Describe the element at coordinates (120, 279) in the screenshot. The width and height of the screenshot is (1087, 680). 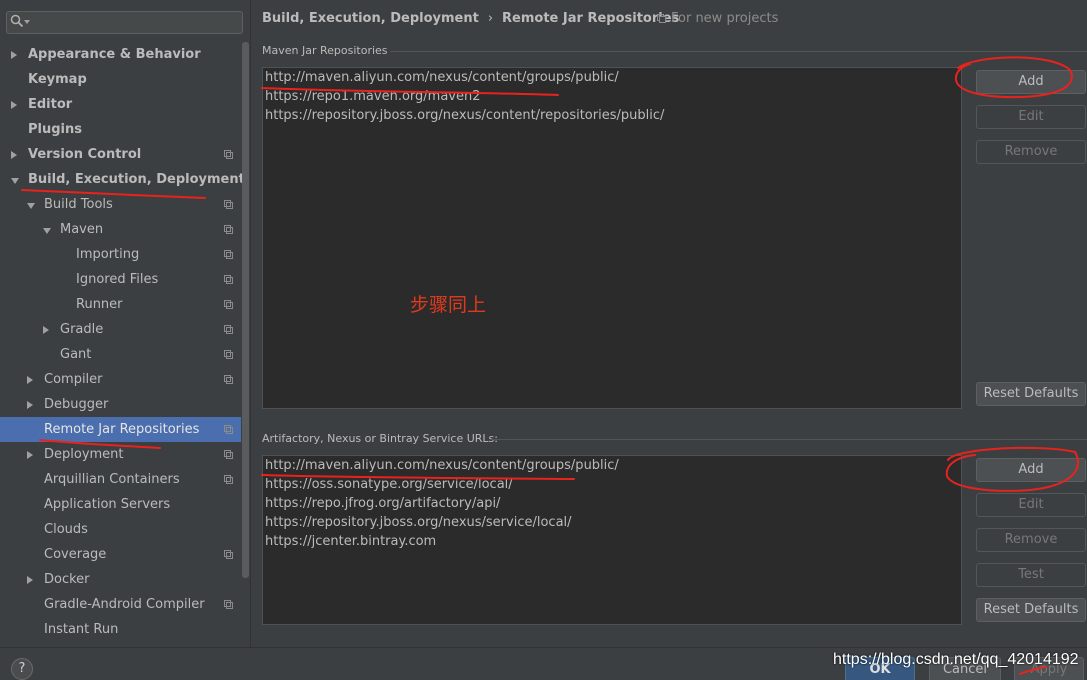
I see `tree-item: Ignored Files` at that location.